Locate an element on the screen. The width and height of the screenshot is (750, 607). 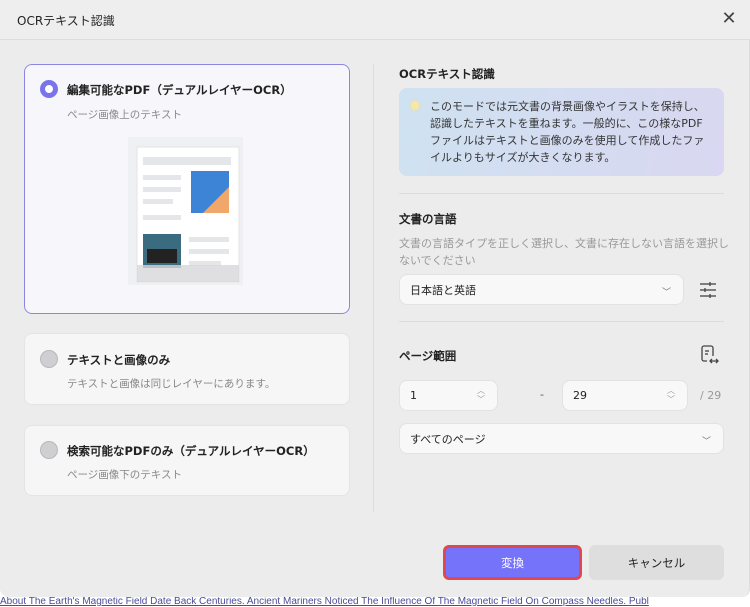
dialog-header: OCRテキスト認識 ✕ is located at coordinates (375, 20).